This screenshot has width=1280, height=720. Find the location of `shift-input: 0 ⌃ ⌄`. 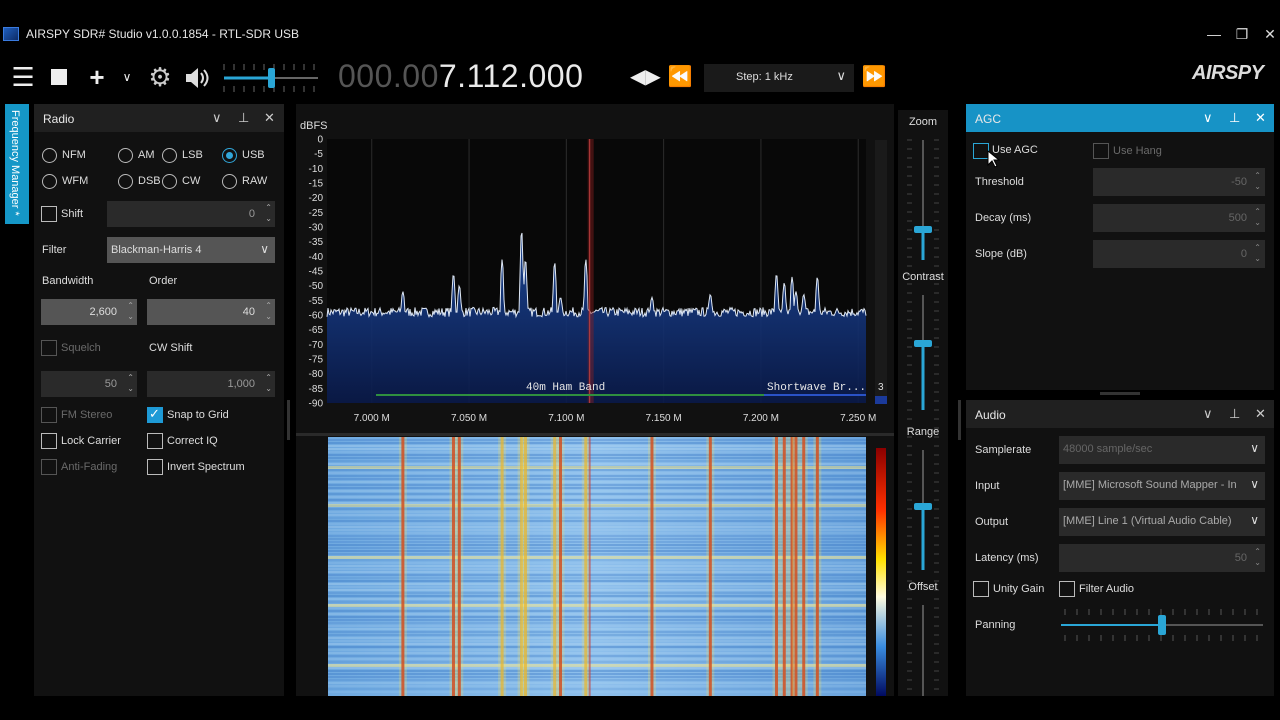

shift-input: 0 ⌃ ⌄ is located at coordinates (191, 214).